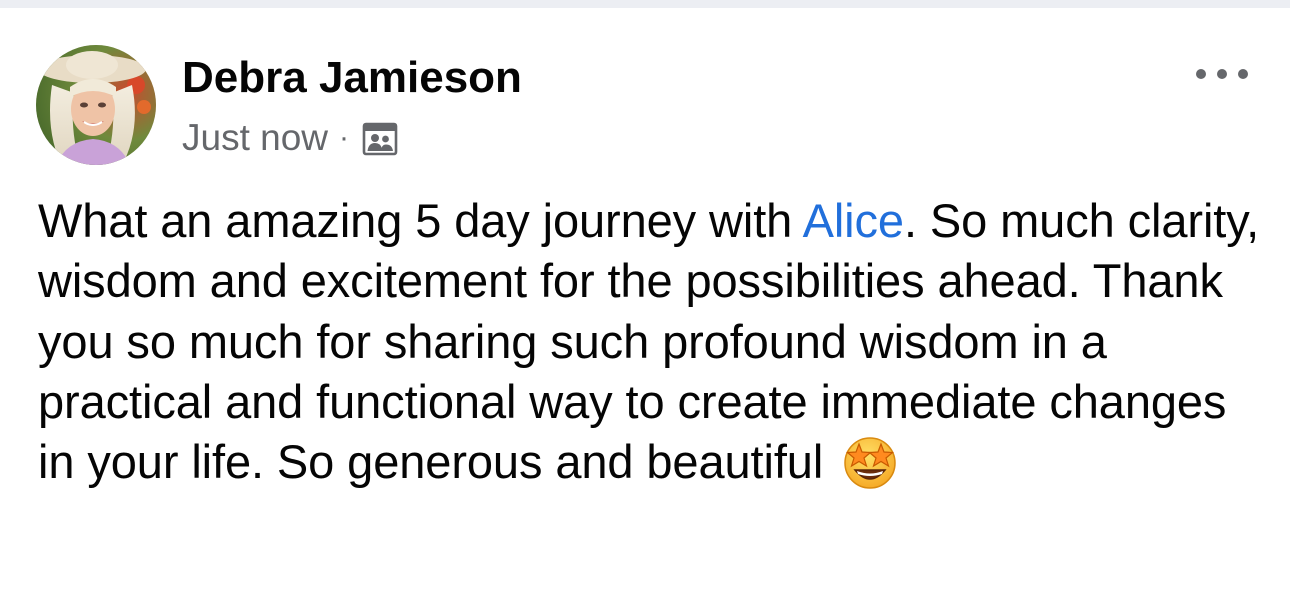 Image resolution: width=1290 pixels, height=596 pixels. What do you see at coordinates (255, 138) in the screenshot?
I see `post-timestamp: Just now` at bounding box center [255, 138].